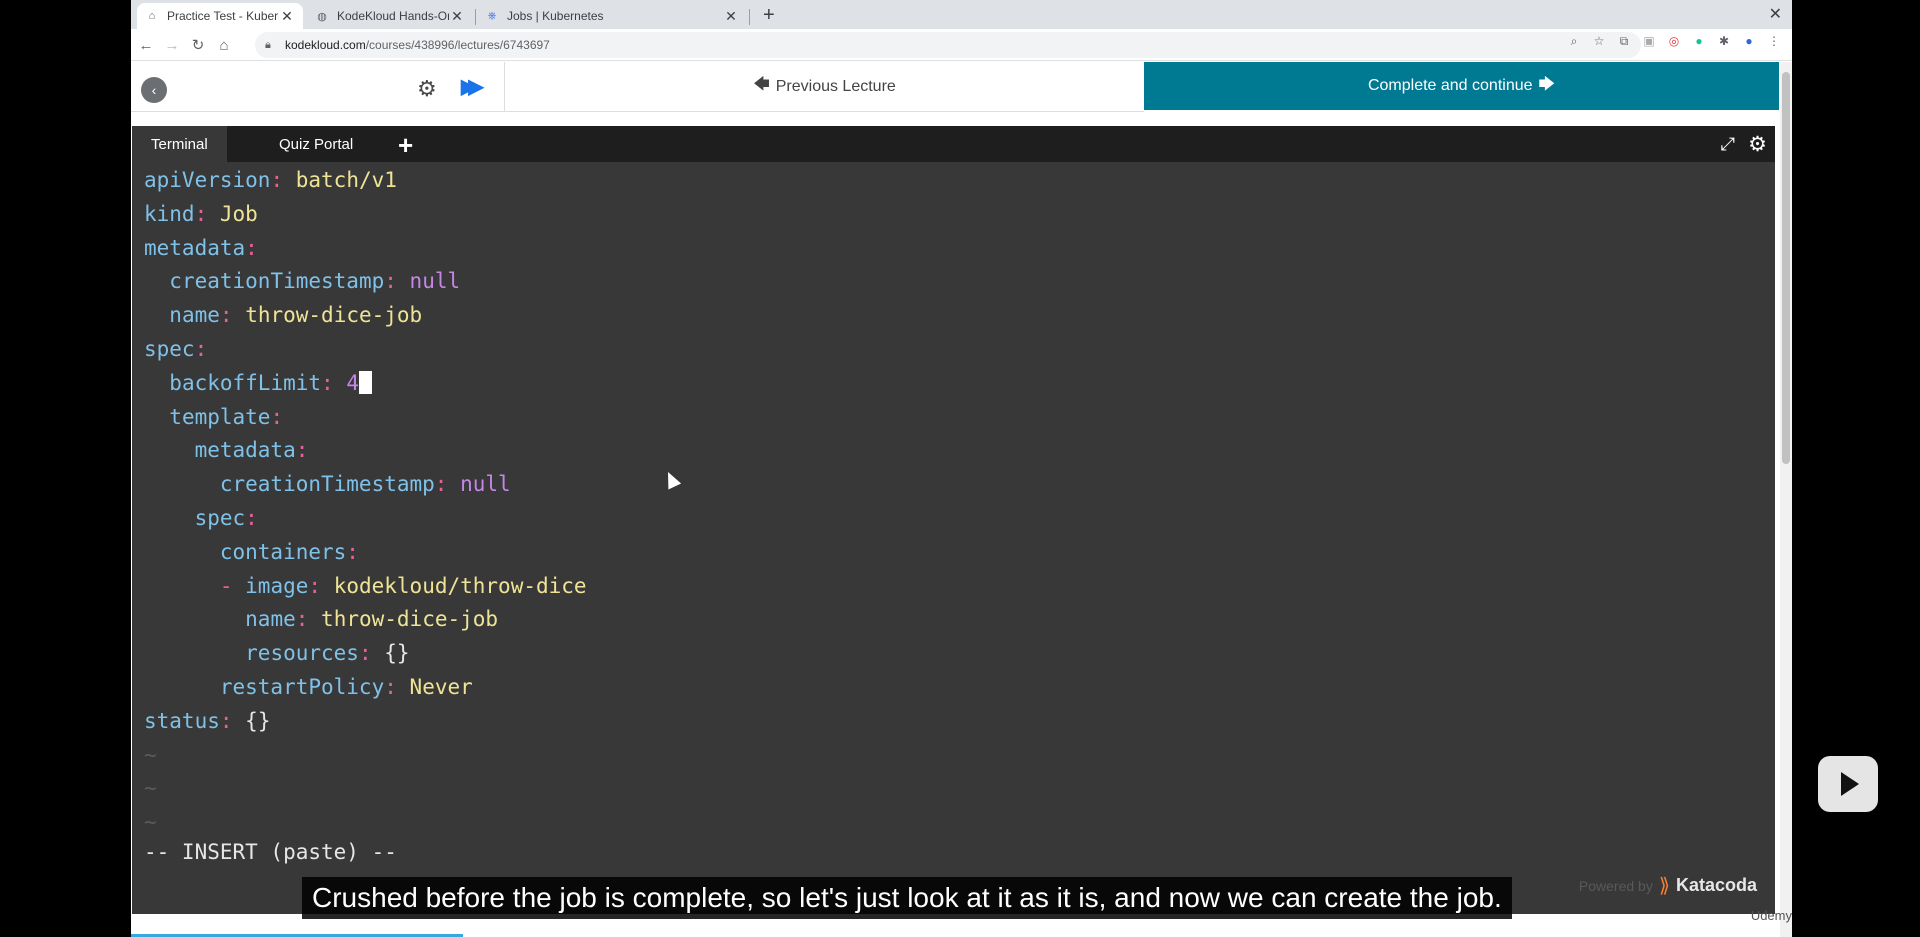 The height and width of the screenshot is (937, 1920). I want to click on fast-forward-icon: ▶▶, so click(472, 86).